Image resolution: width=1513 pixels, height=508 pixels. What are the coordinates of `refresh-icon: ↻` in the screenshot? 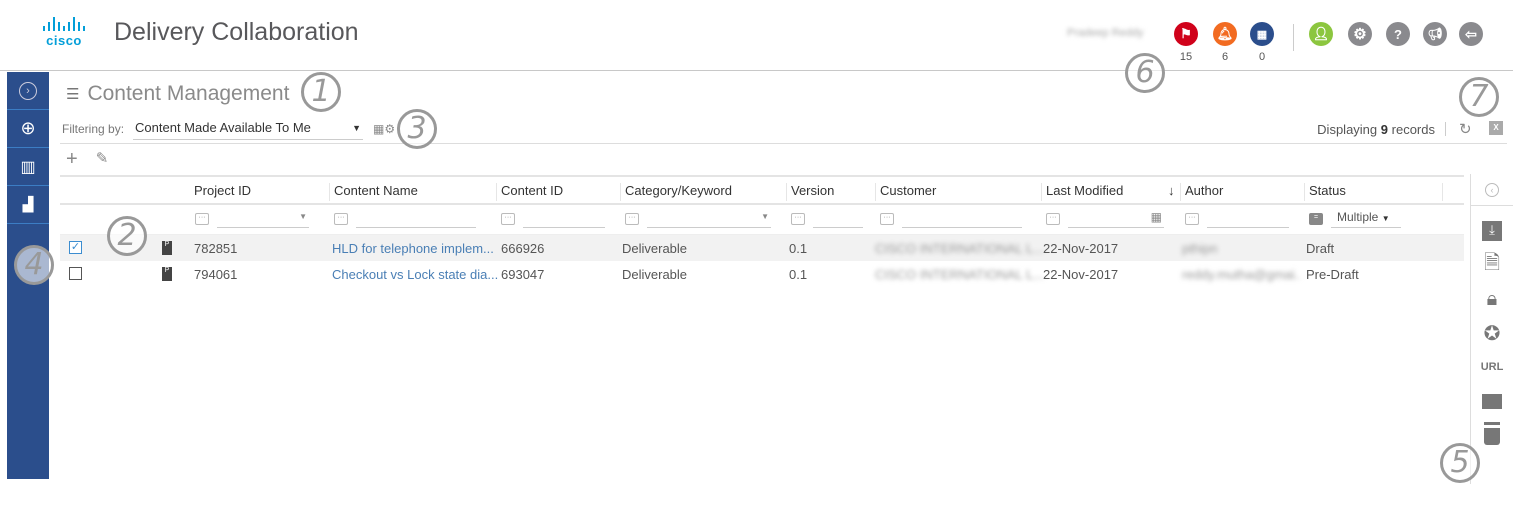 It's located at (1465, 129).